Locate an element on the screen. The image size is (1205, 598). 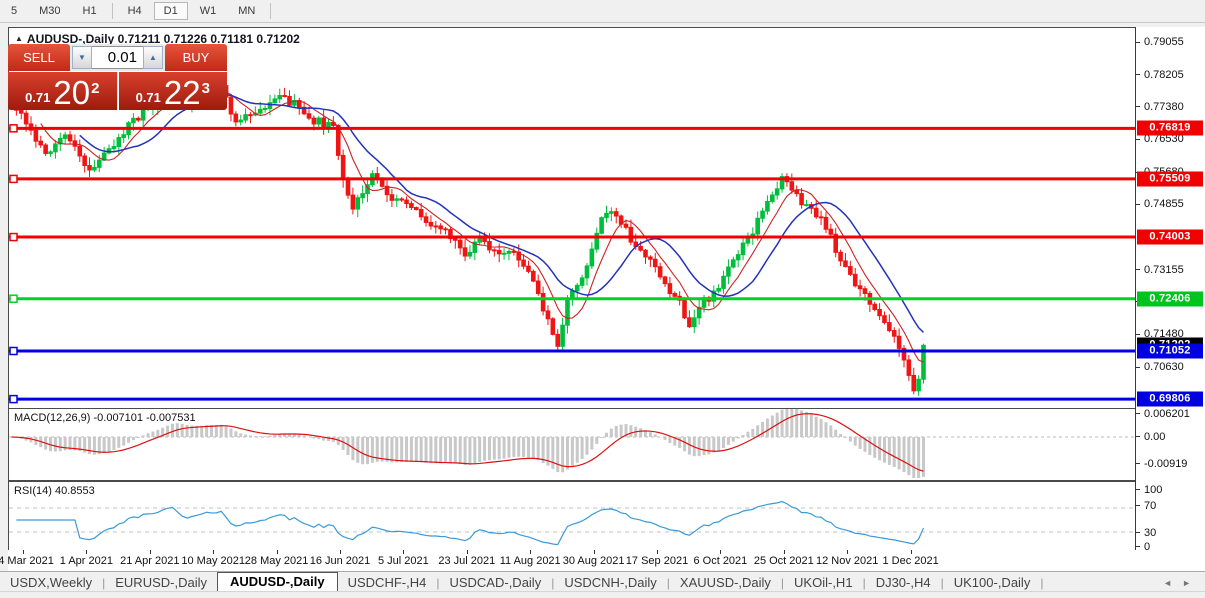
rsi-axis-label: 70 is located at coordinates (1150, 506).